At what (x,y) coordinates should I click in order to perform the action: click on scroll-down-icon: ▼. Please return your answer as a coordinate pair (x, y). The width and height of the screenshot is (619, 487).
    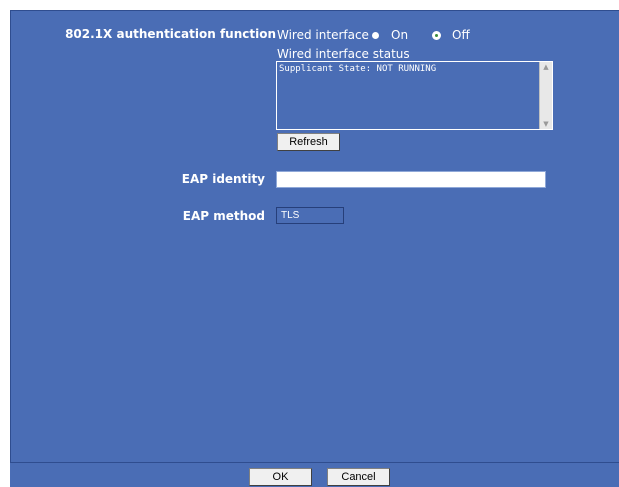
    Looking at the image, I should click on (546, 124).